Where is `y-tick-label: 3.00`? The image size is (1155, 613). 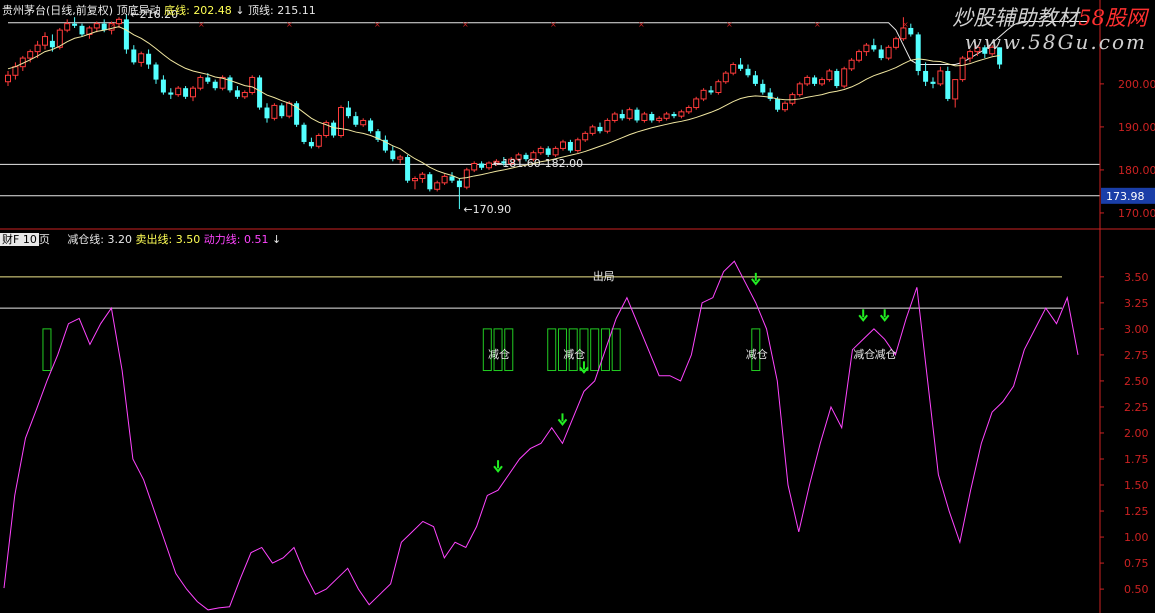 y-tick-label: 3.00 is located at coordinates (1136, 329).